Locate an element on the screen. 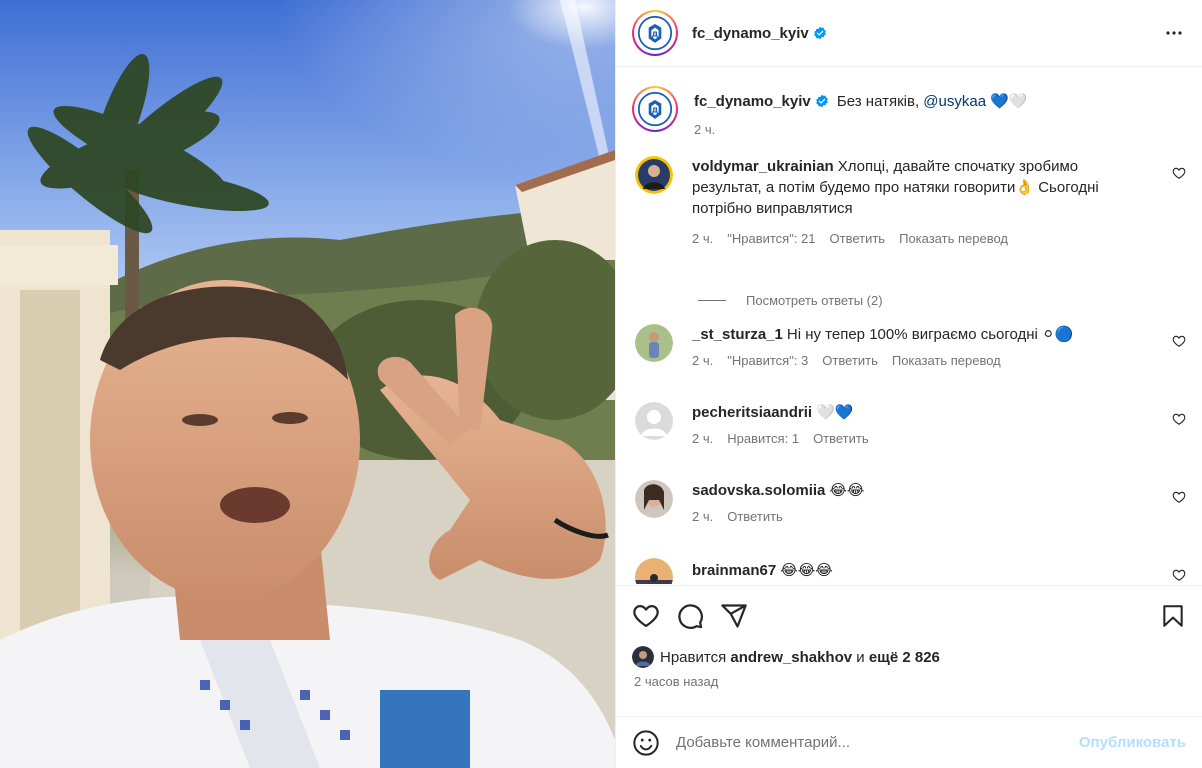  publish-button: Опубликовать is located at coordinates (1132, 742).